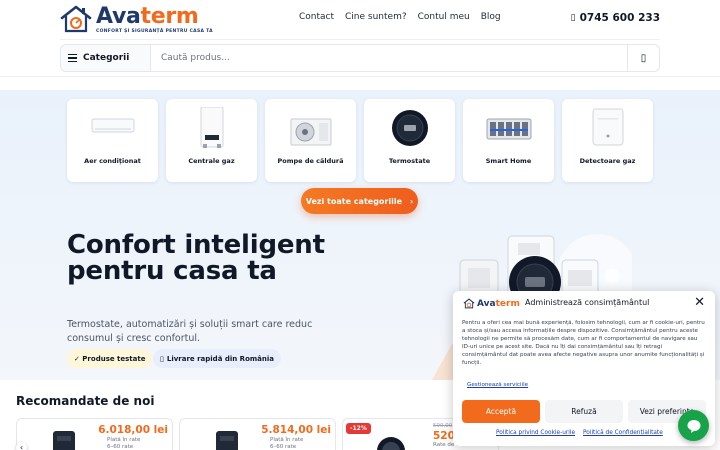 The width and height of the screenshot is (720, 450). What do you see at coordinates (112, 161) in the screenshot?
I see `category-label: Aer condiționat` at bounding box center [112, 161].